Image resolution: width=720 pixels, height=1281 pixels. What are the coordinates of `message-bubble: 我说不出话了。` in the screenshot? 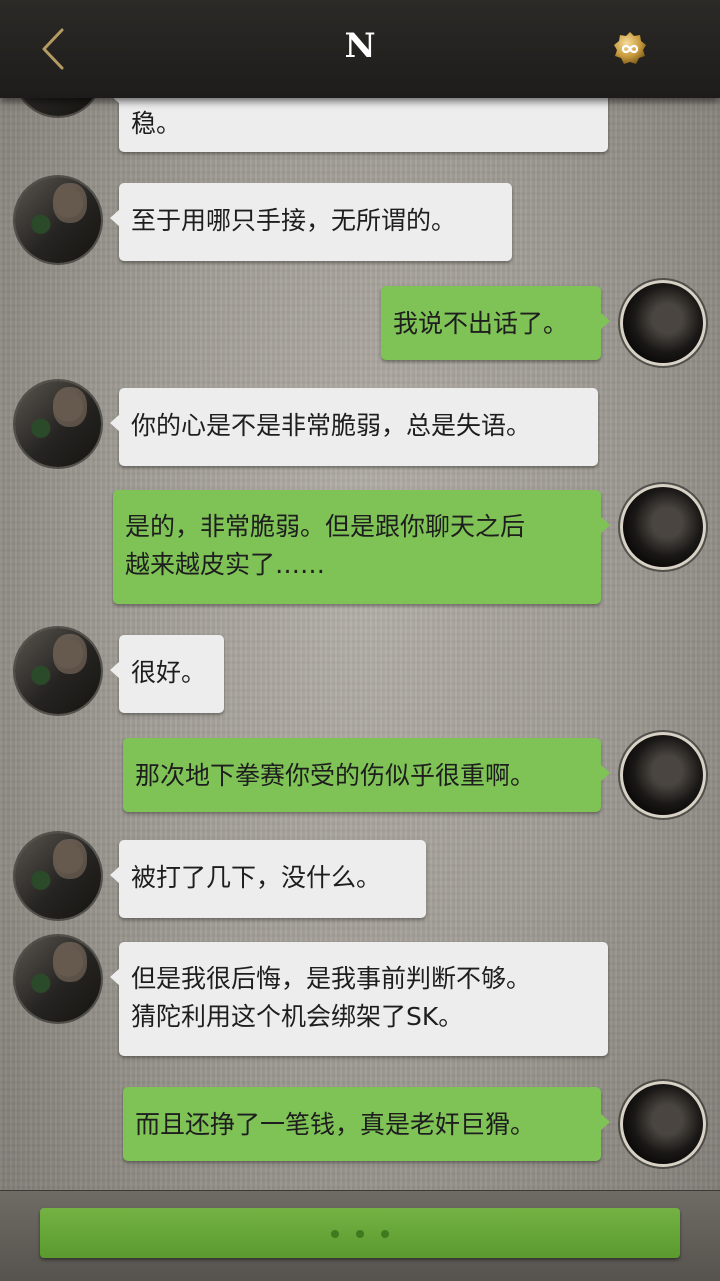 It's located at (495, 323).